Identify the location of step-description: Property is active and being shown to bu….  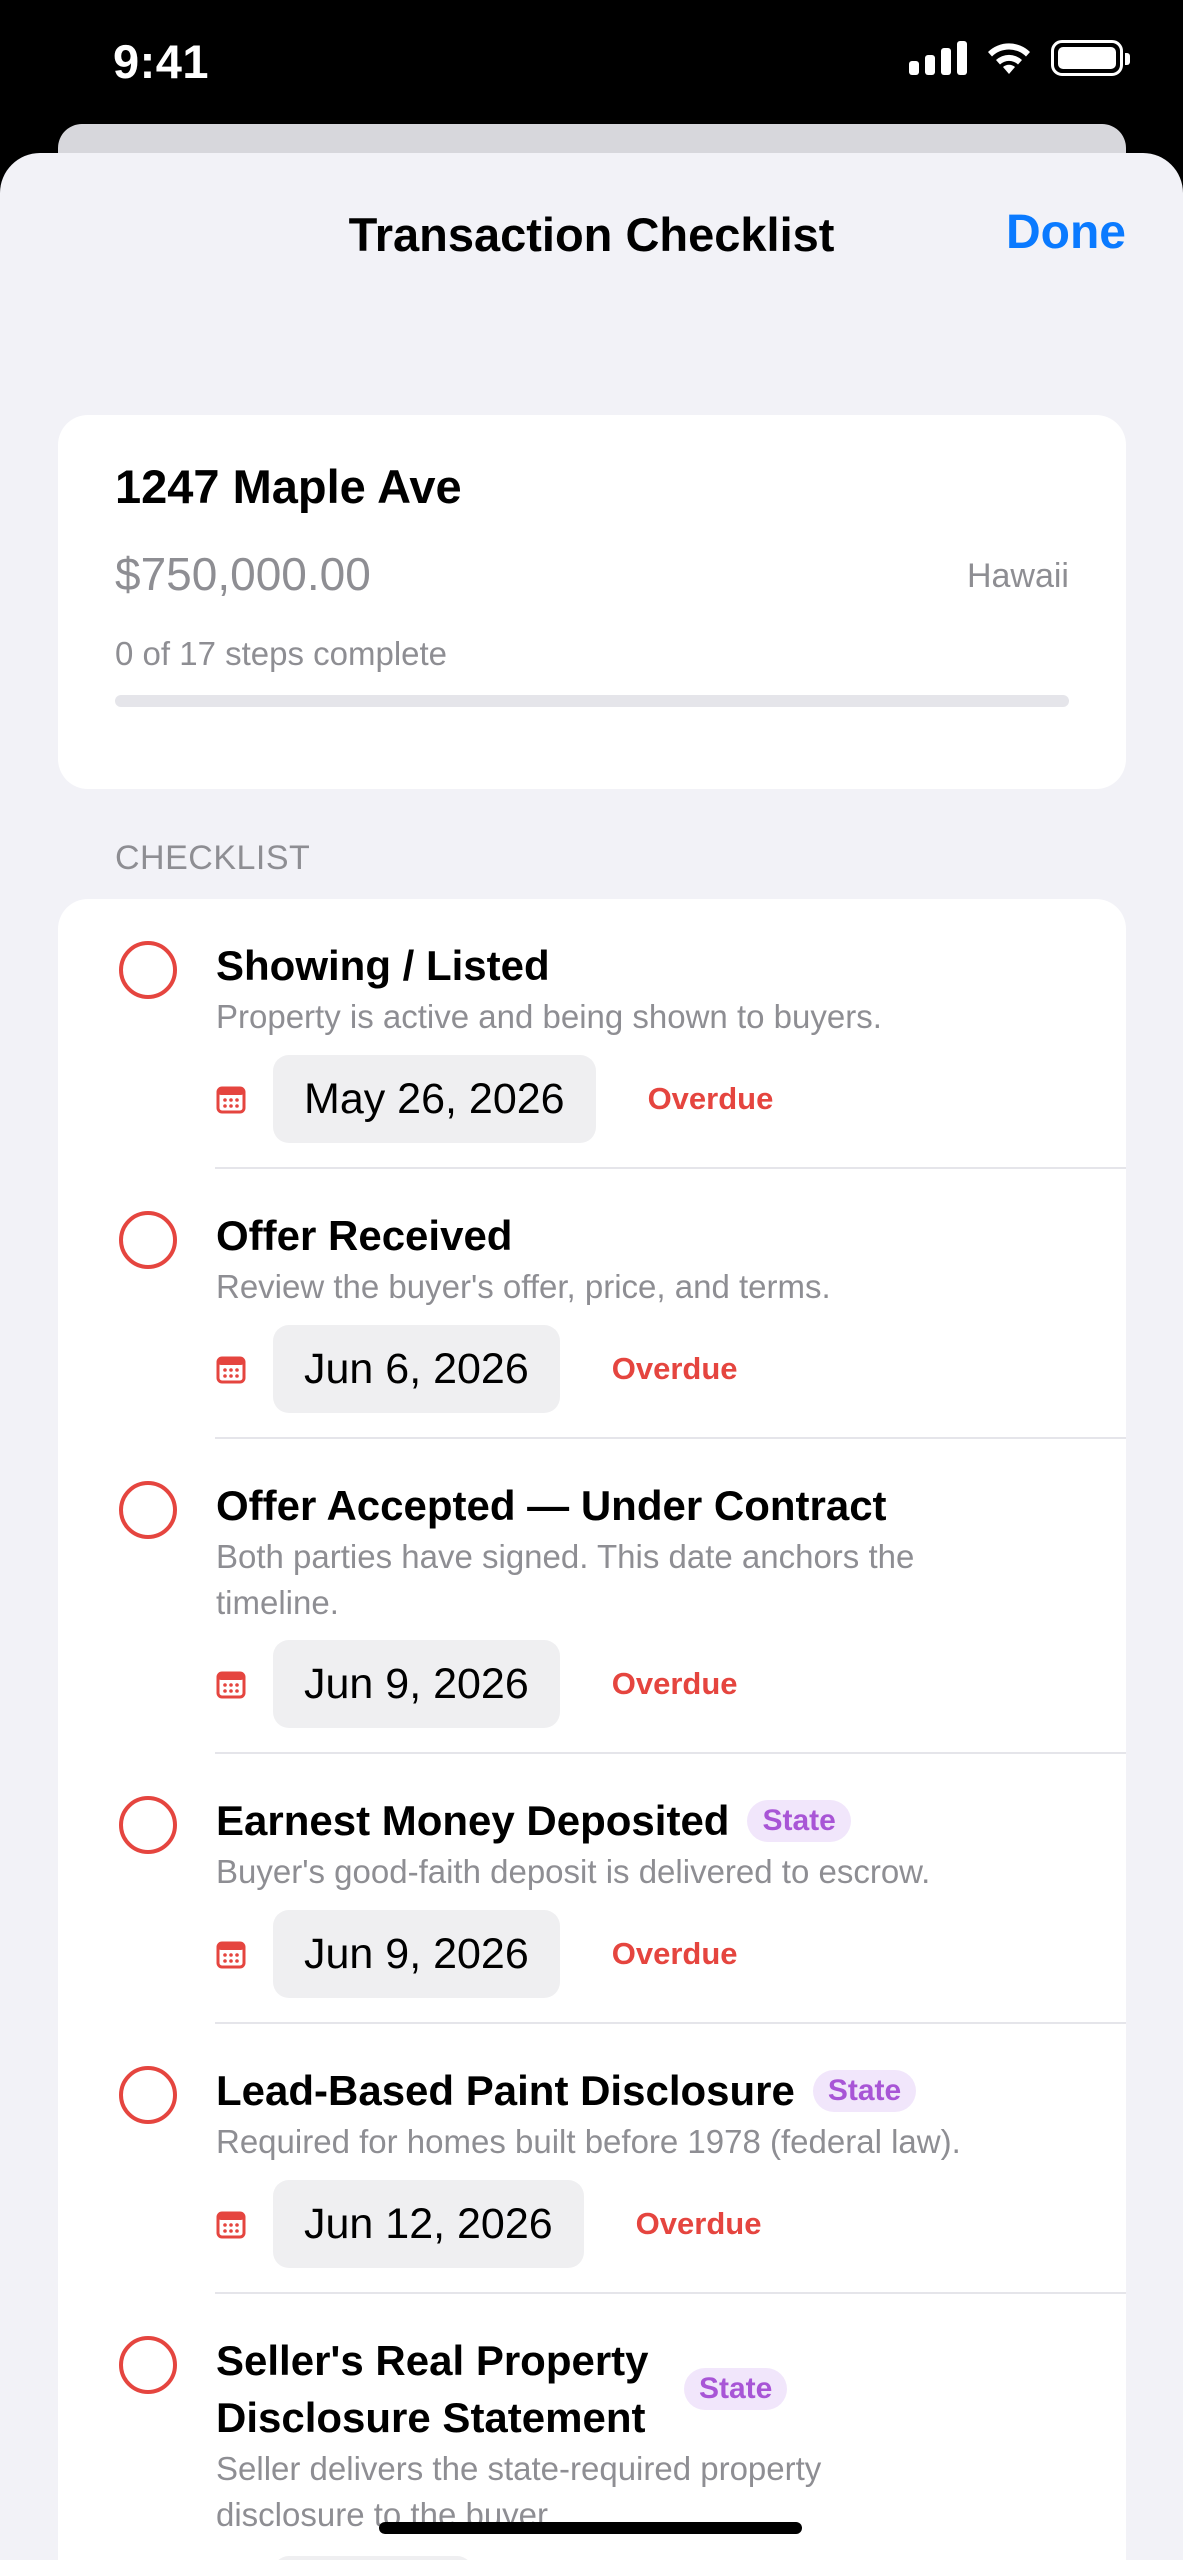
(549, 1016).